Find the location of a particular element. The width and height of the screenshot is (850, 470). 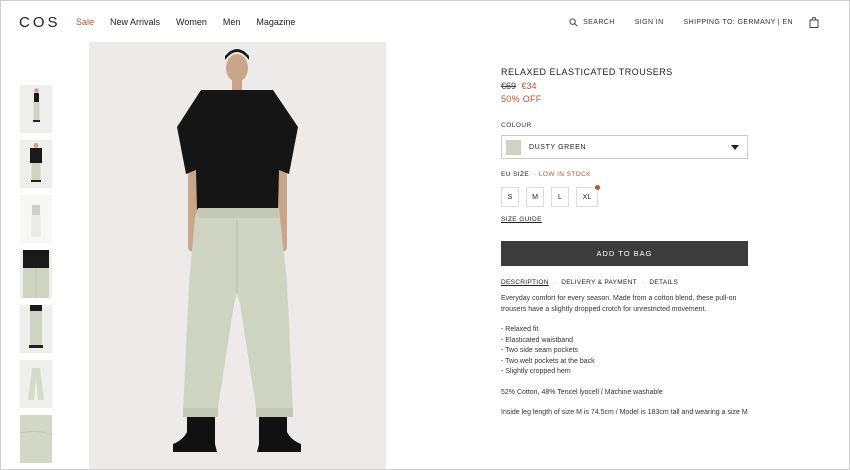

original-price: €69 is located at coordinates (509, 86).